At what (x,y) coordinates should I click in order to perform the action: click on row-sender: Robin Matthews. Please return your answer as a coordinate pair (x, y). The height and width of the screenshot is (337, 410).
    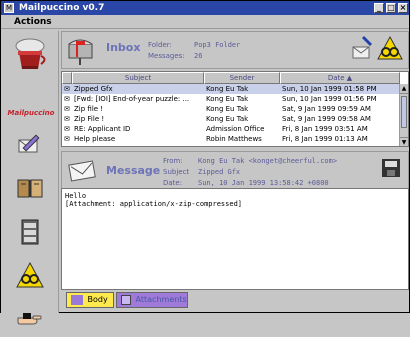
    Looking at the image, I should click on (234, 139).